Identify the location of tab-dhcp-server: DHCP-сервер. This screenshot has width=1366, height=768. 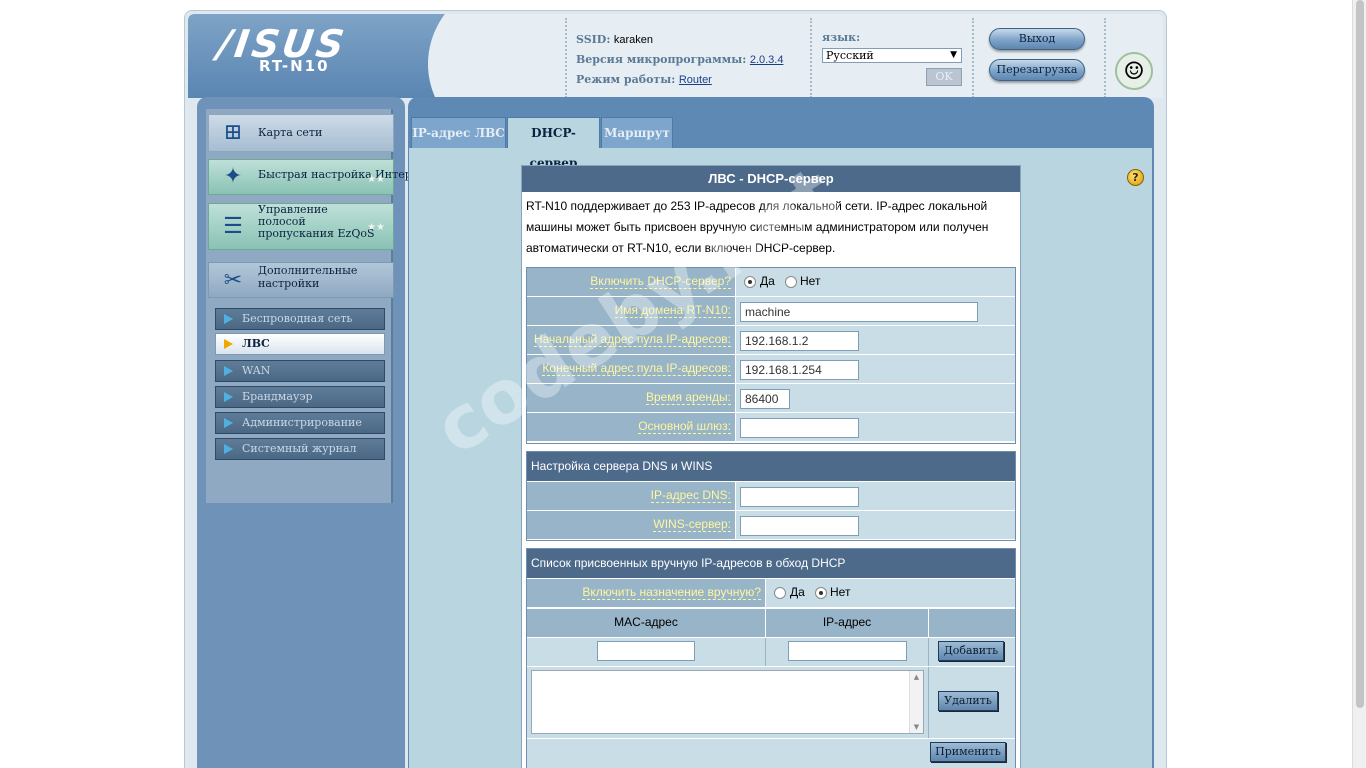
(553, 143).